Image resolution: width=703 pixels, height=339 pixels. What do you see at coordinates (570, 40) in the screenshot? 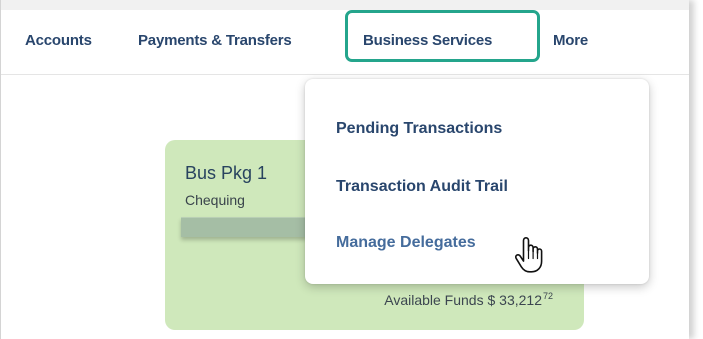
I see `nav-item-more: More` at bounding box center [570, 40].